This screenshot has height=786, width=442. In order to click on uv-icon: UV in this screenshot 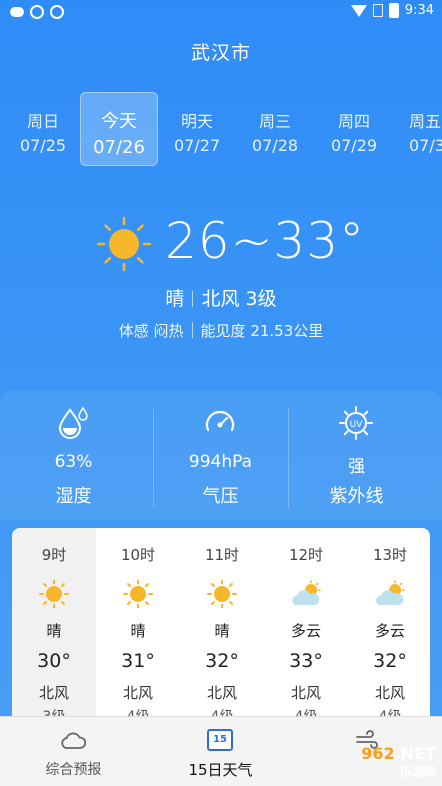, I will do `click(356, 423)`.